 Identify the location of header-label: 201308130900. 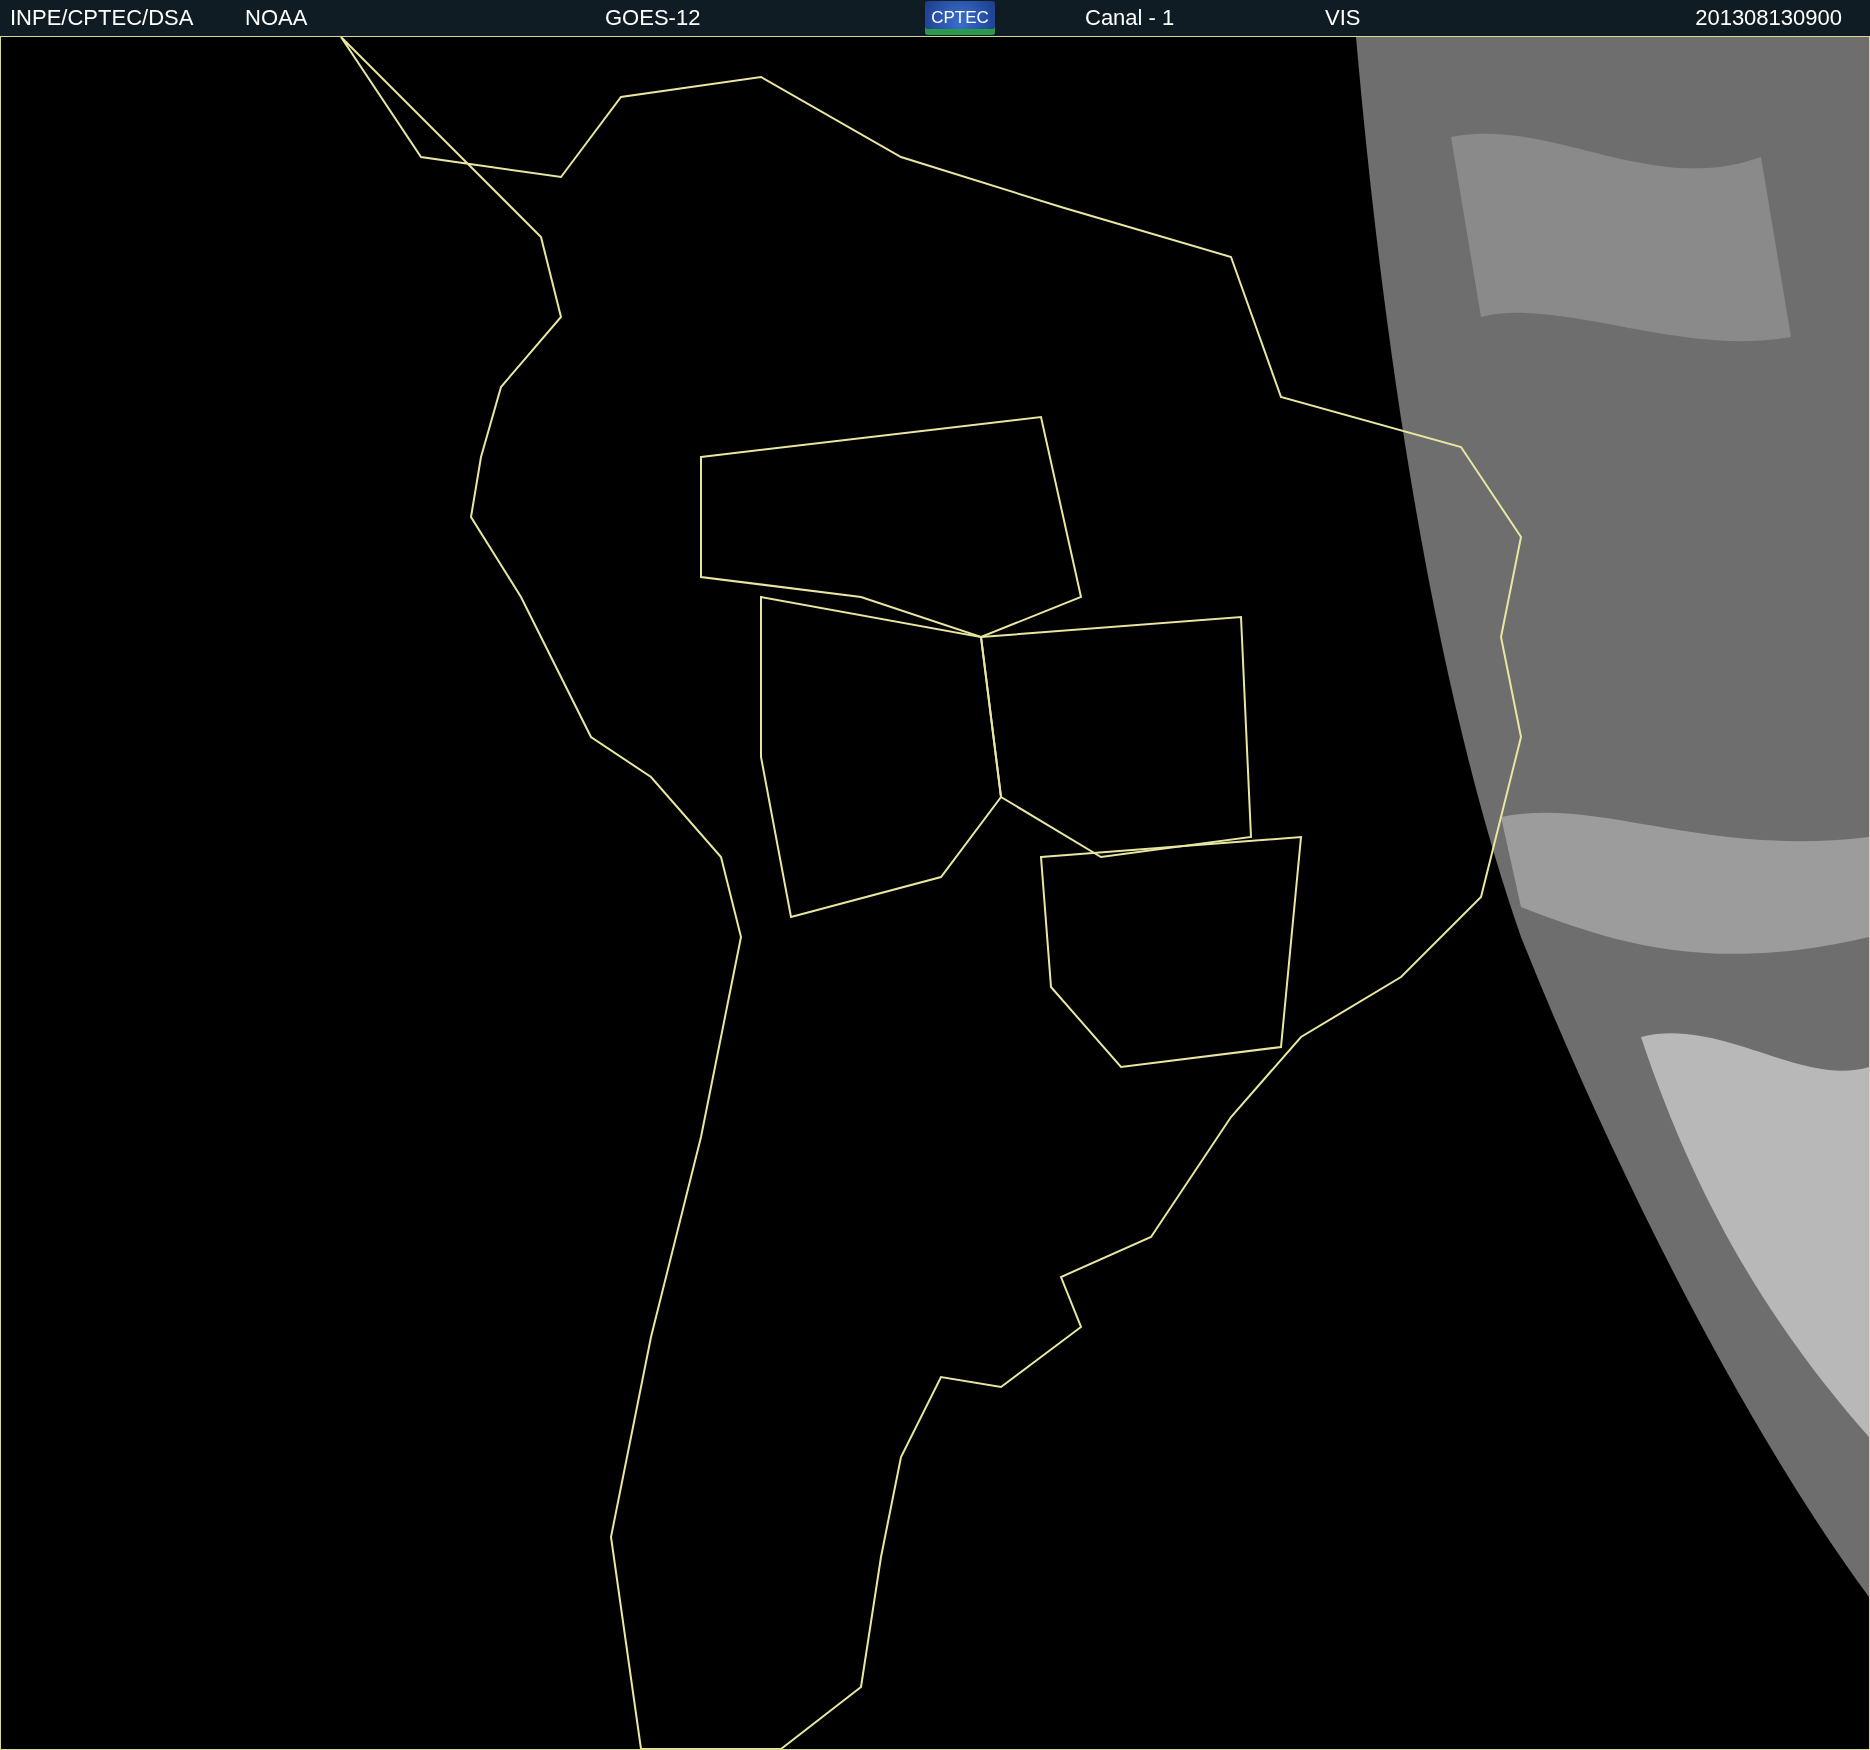
(1768, 18).